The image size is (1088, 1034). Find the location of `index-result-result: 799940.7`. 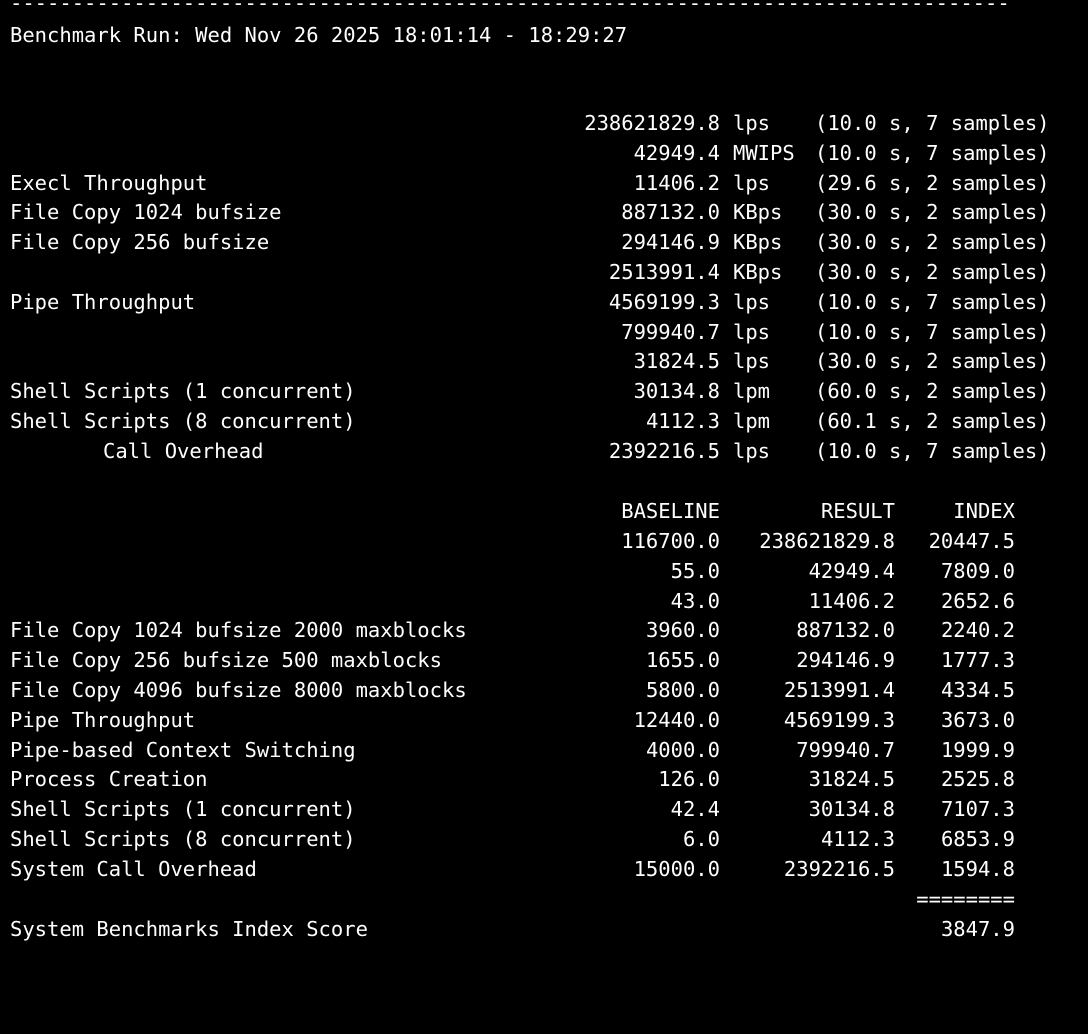

index-result-result: 799940.7 is located at coordinates (845, 749).